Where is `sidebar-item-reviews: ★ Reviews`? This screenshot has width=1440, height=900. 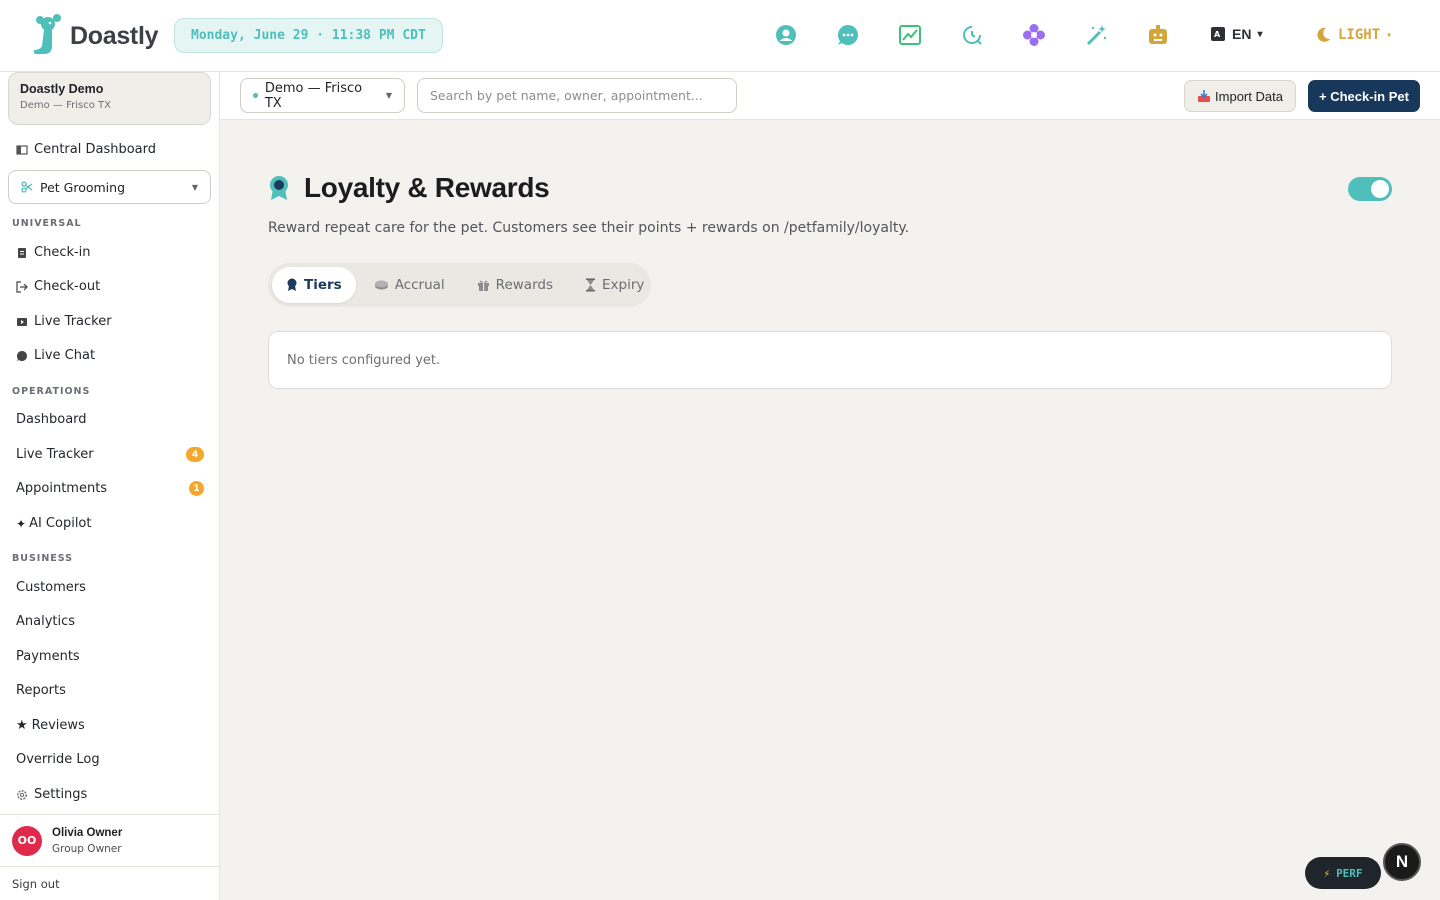
sidebar-item-reviews: ★ Reviews is located at coordinates (50, 725).